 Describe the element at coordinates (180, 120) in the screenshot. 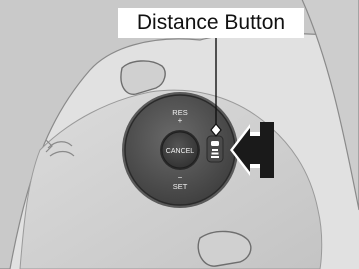

I see `resume-plus-sign: +` at that location.